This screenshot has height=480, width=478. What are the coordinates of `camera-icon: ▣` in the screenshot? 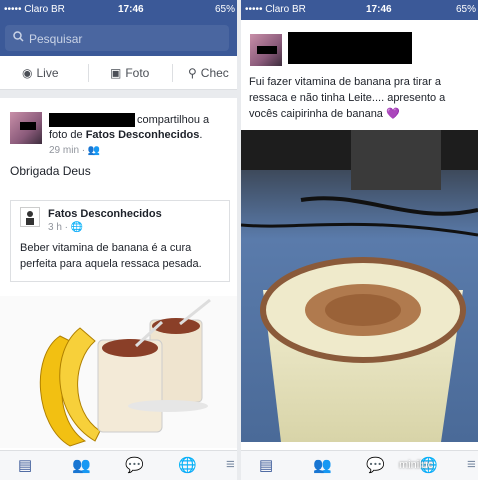 It's located at (116, 73).